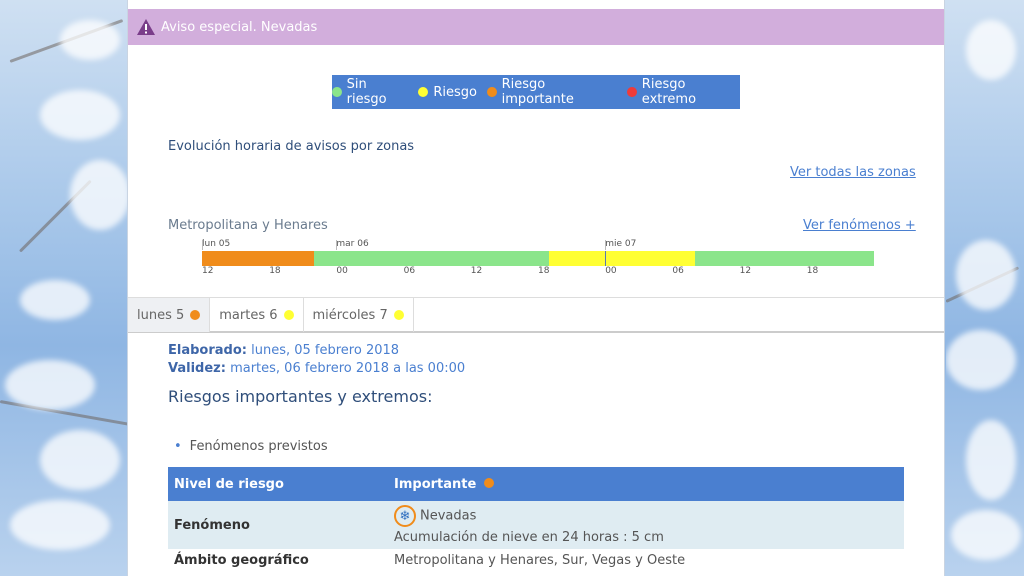 The height and width of the screenshot is (576, 1024). What do you see at coordinates (278, 525) in the screenshot?
I see `phenomenon-label: Fenómeno` at bounding box center [278, 525].